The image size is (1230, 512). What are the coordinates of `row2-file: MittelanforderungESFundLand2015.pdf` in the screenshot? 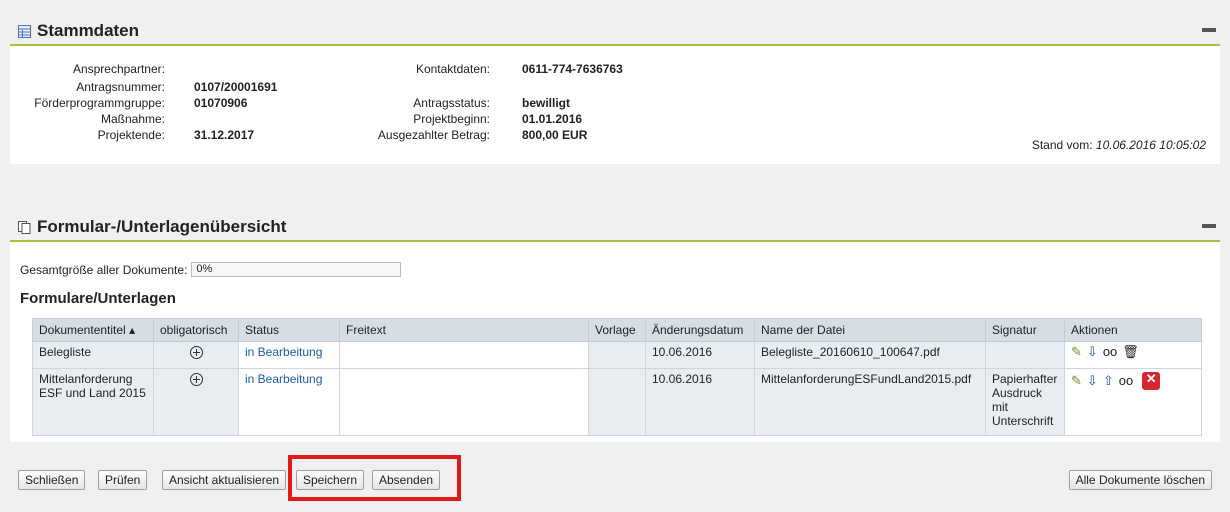 It's located at (870, 402).